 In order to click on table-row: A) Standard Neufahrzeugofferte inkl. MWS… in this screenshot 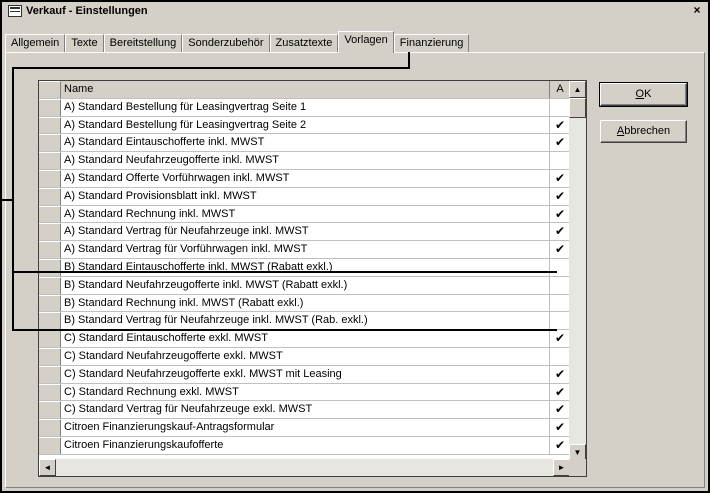, I will do `click(304, 161)`.